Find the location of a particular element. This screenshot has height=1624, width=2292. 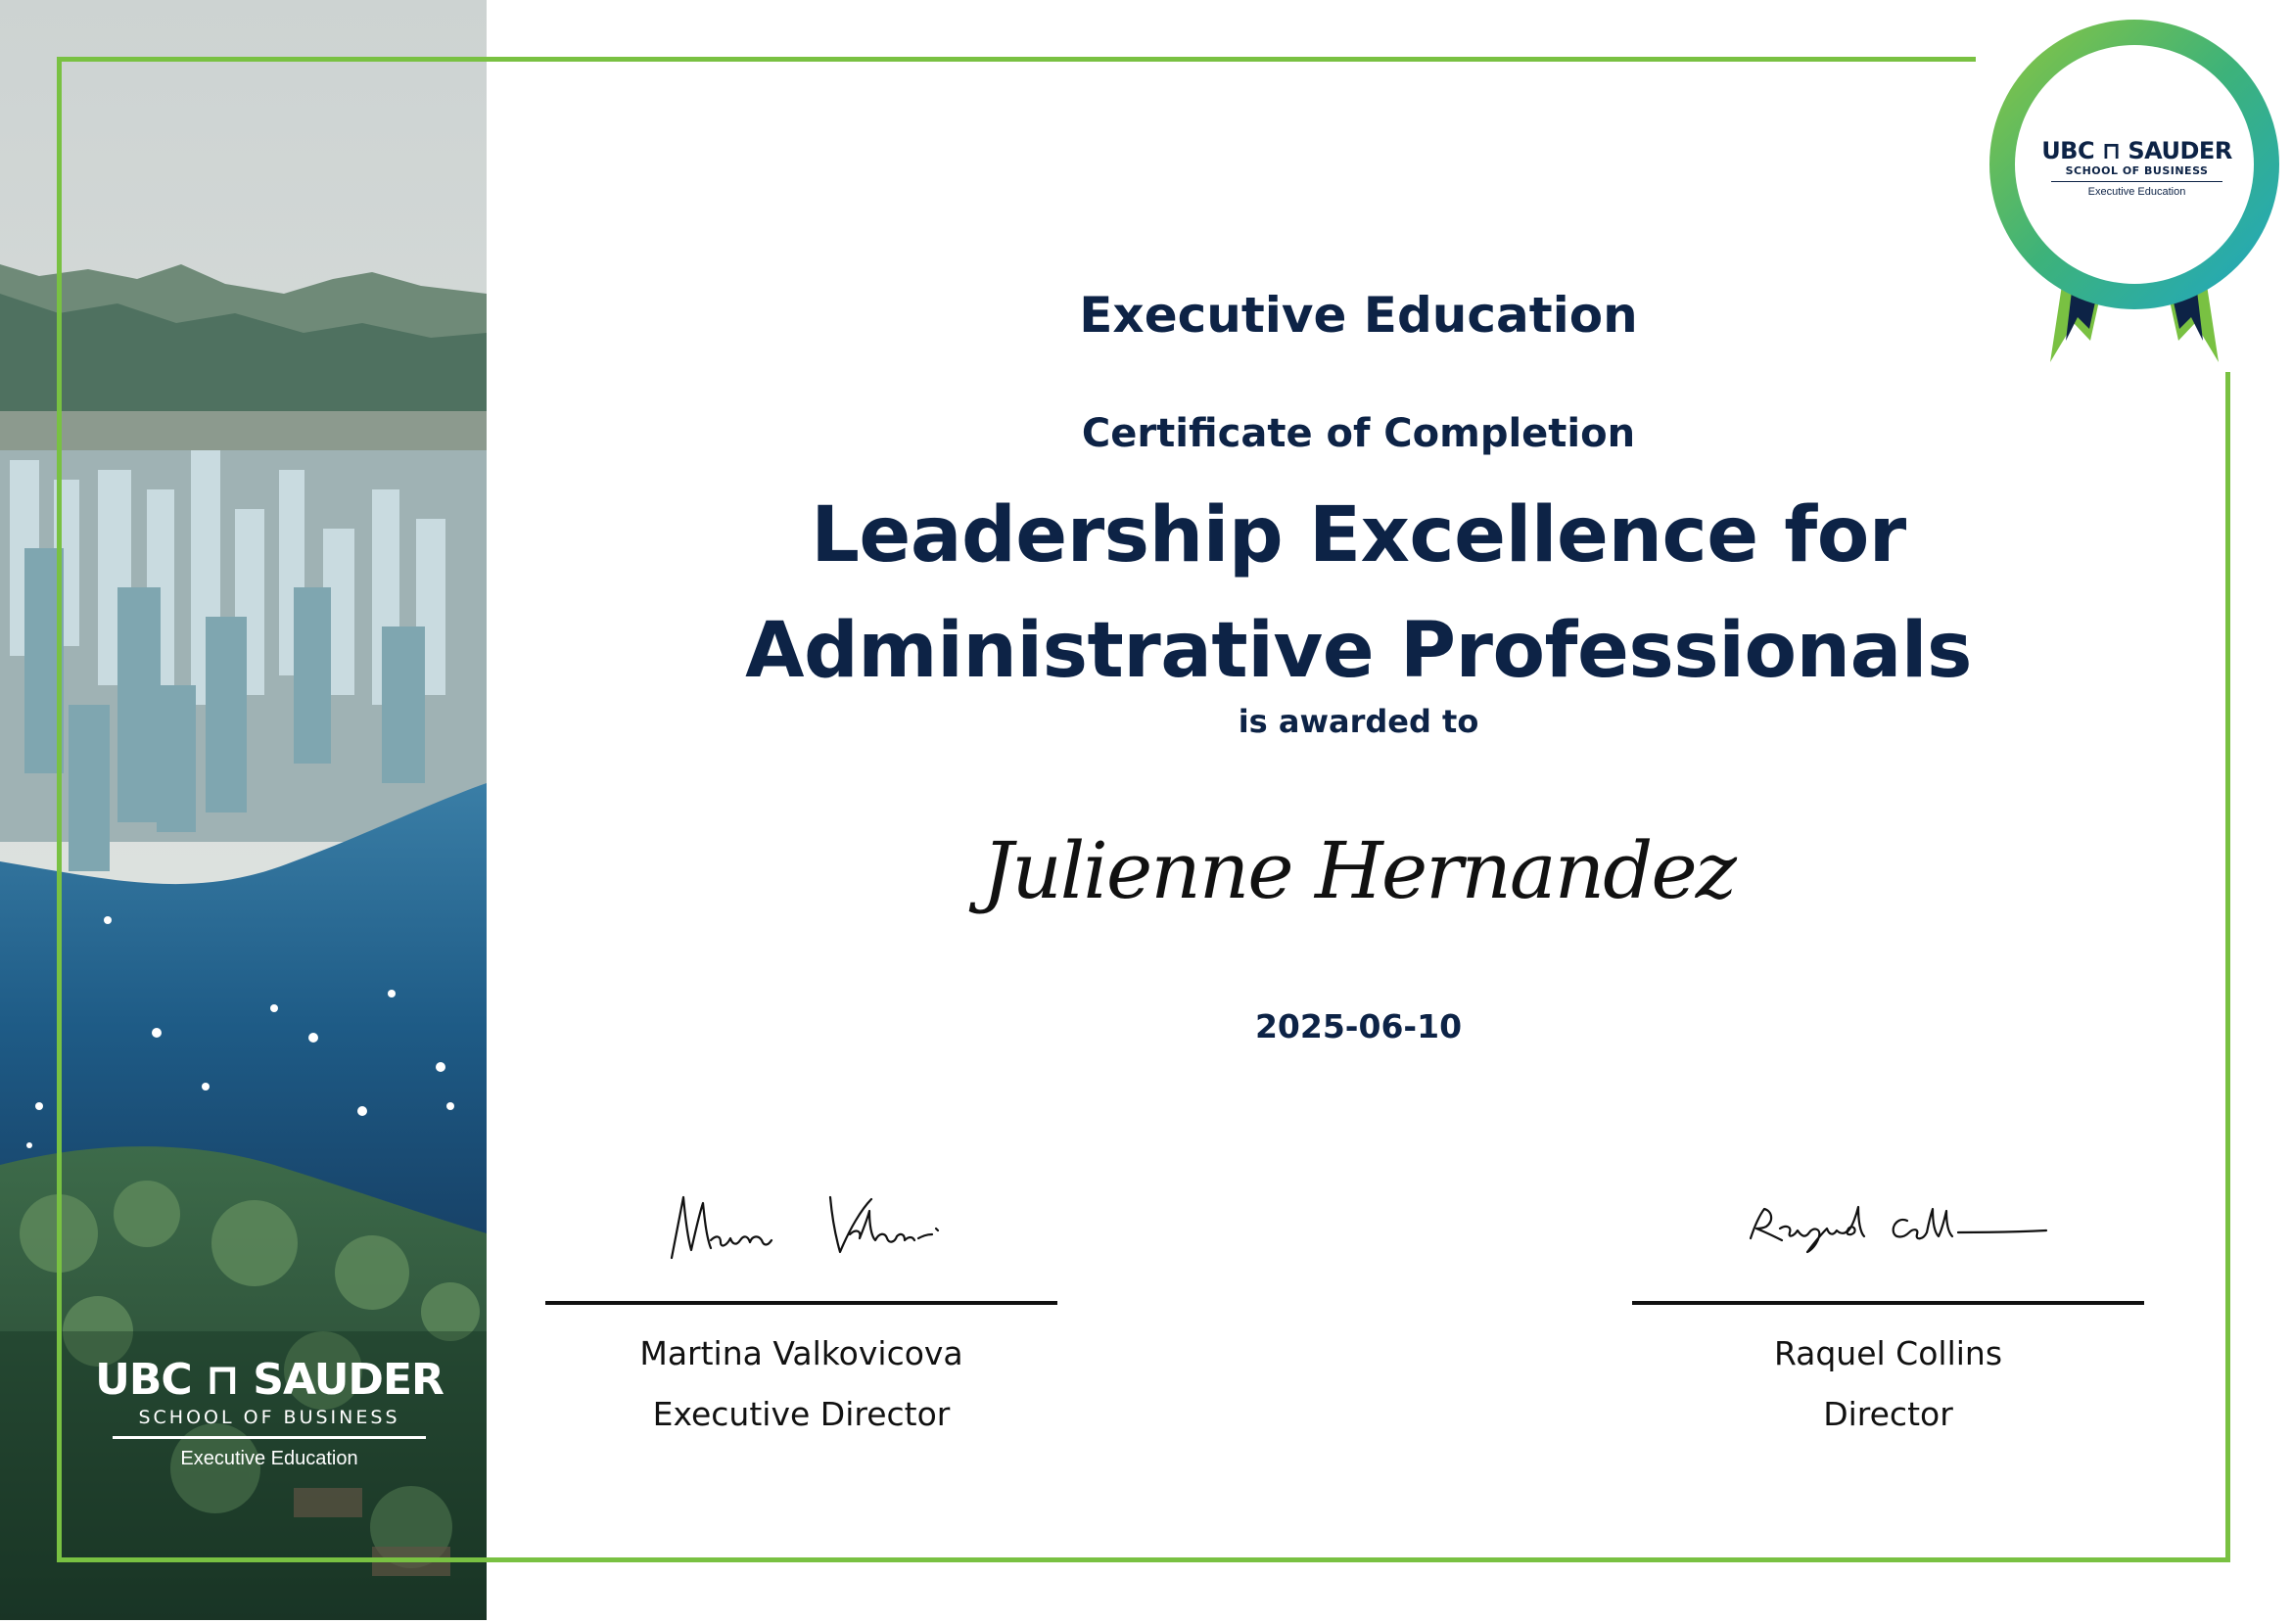

certificate-type: Certificate of Completion is located at coordinates (1358, 433).